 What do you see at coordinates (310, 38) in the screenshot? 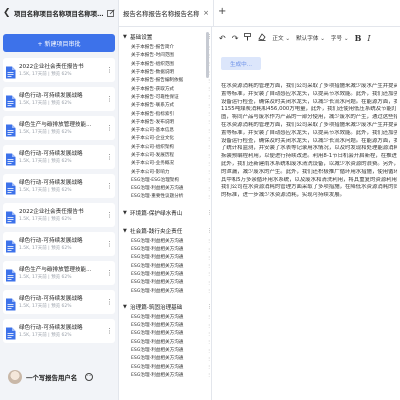
I see `font-family-select: 默认字体 ⌄` at bounding box center [310, 38].